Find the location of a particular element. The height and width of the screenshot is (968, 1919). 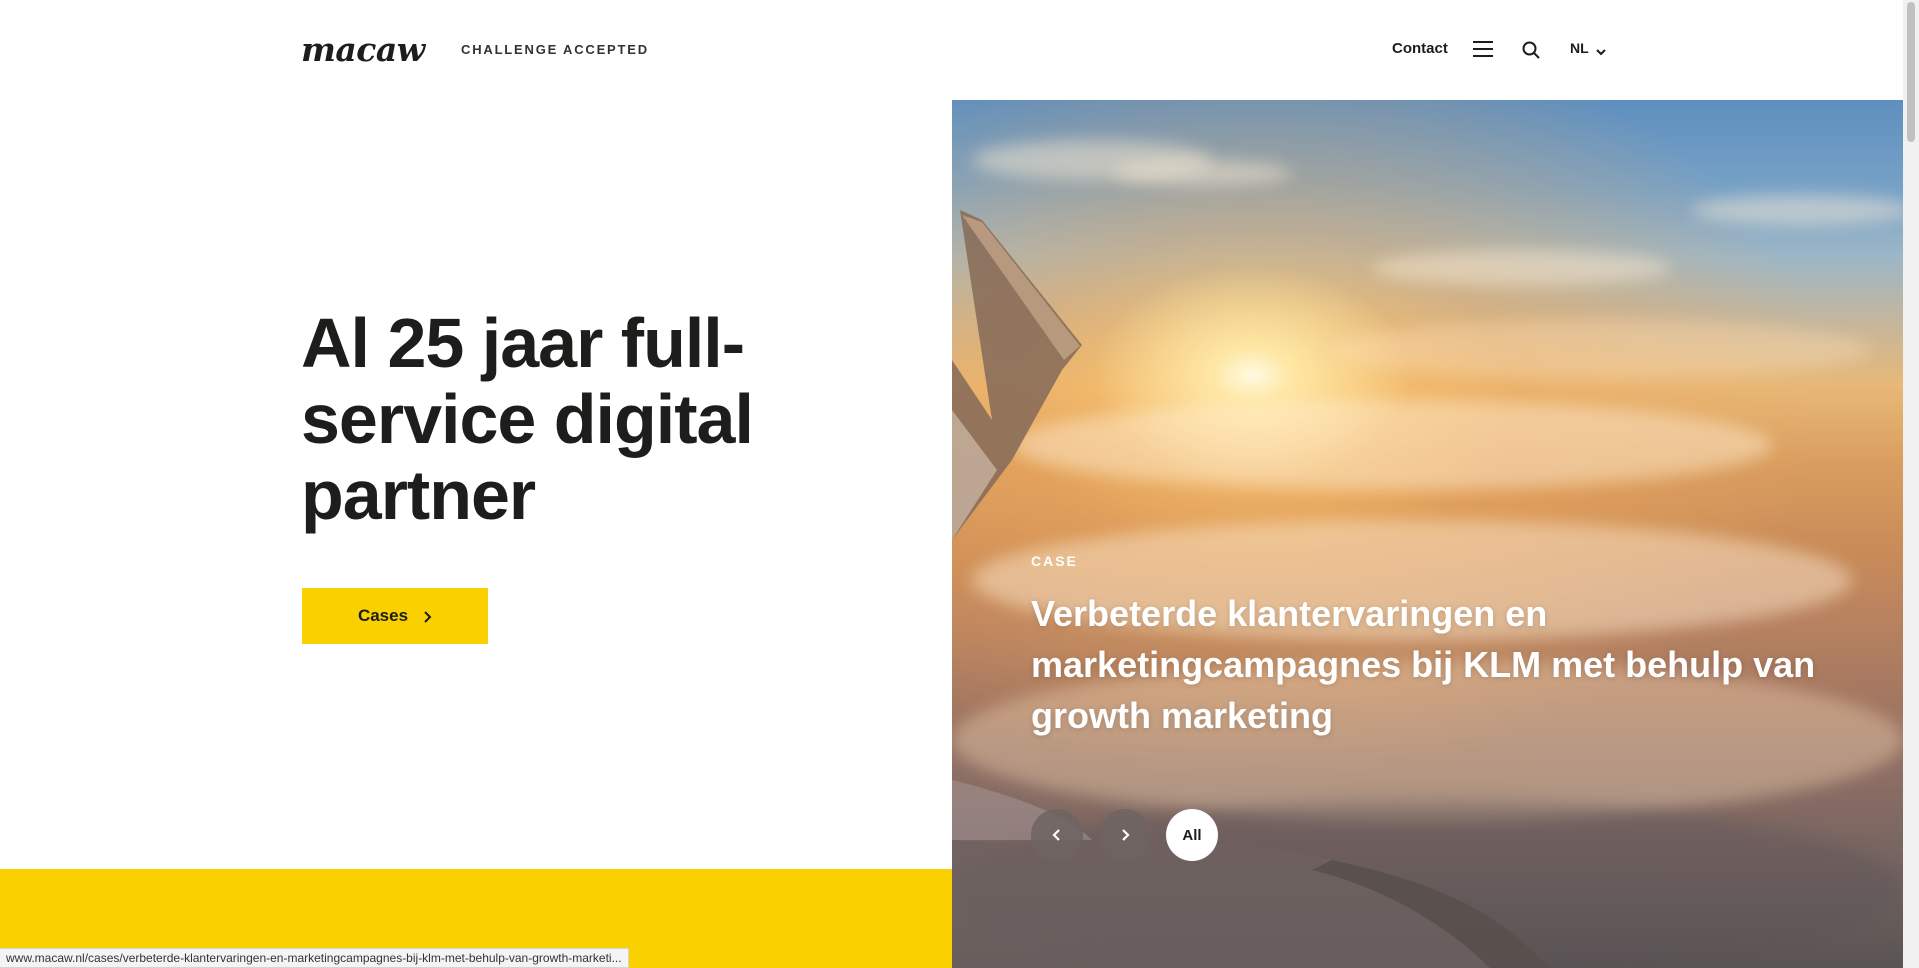

hamburger-menu-icon is located at coordinates (1483, 49).